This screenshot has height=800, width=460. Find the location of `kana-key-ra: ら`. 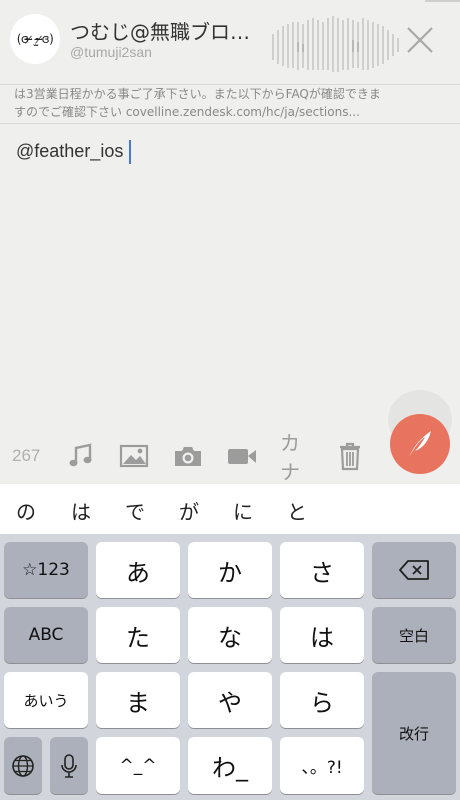

kana-key-ra: ら is located at coordinates (322, 700).